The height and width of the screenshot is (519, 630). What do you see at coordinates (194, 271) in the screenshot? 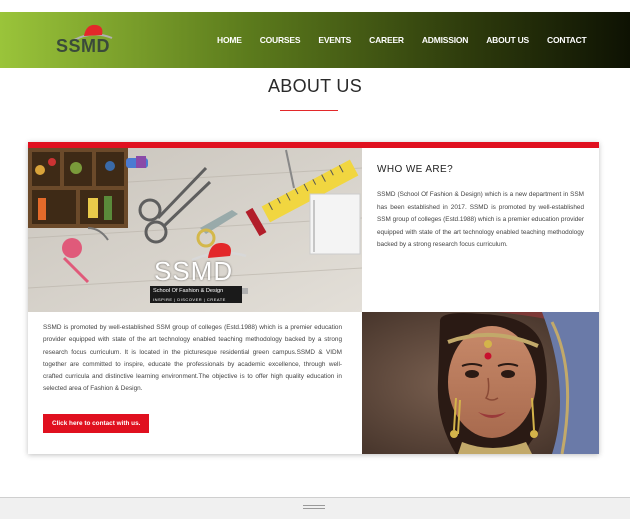
I see `banner-logo-text: SSMD` at bounding box center [194, 271].